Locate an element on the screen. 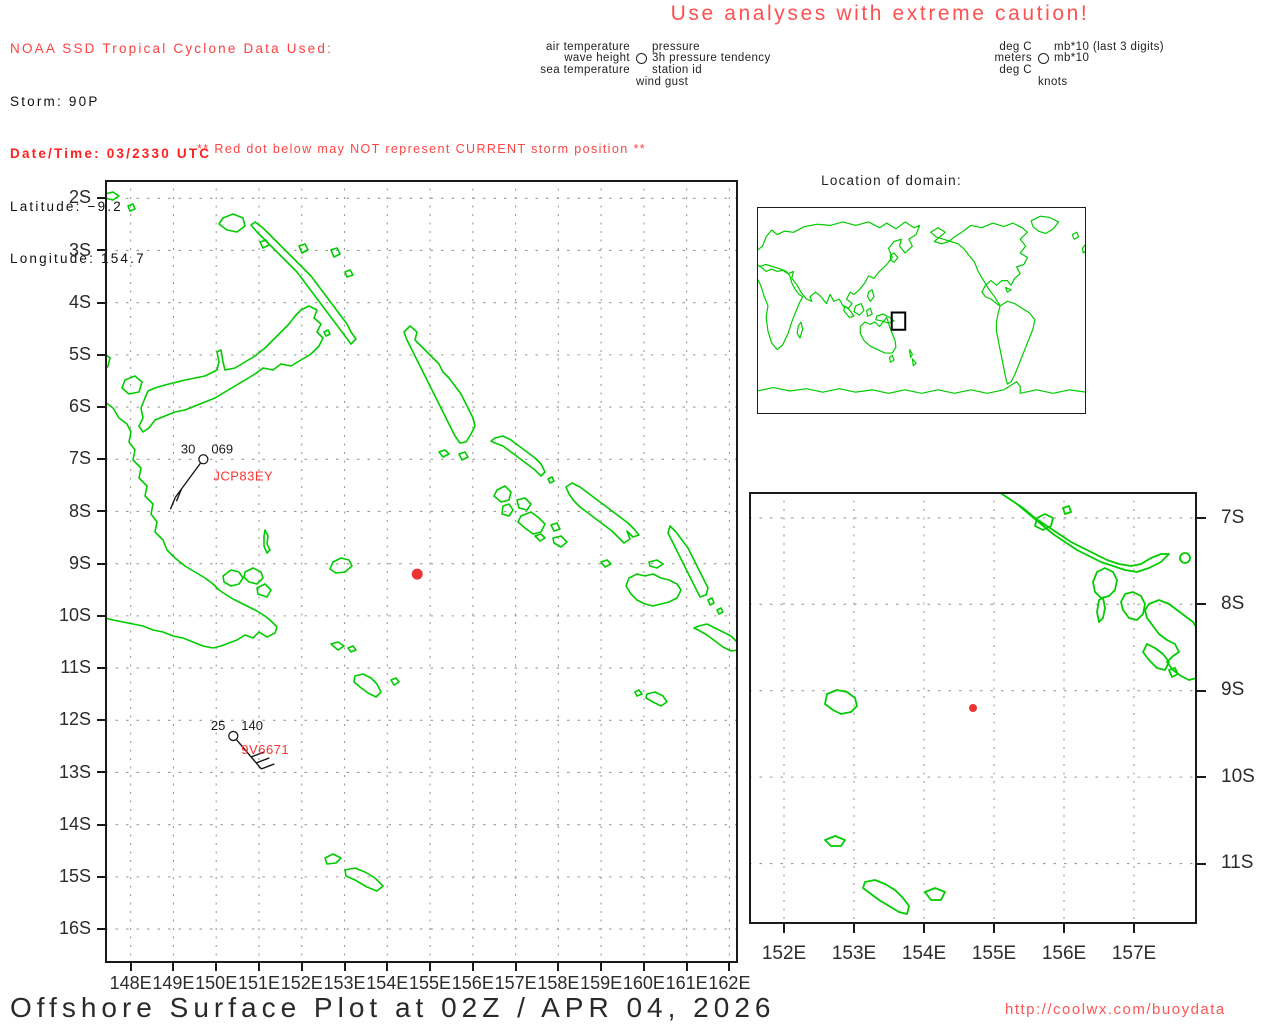  world-inset-map is located at coordinates (921, 310).